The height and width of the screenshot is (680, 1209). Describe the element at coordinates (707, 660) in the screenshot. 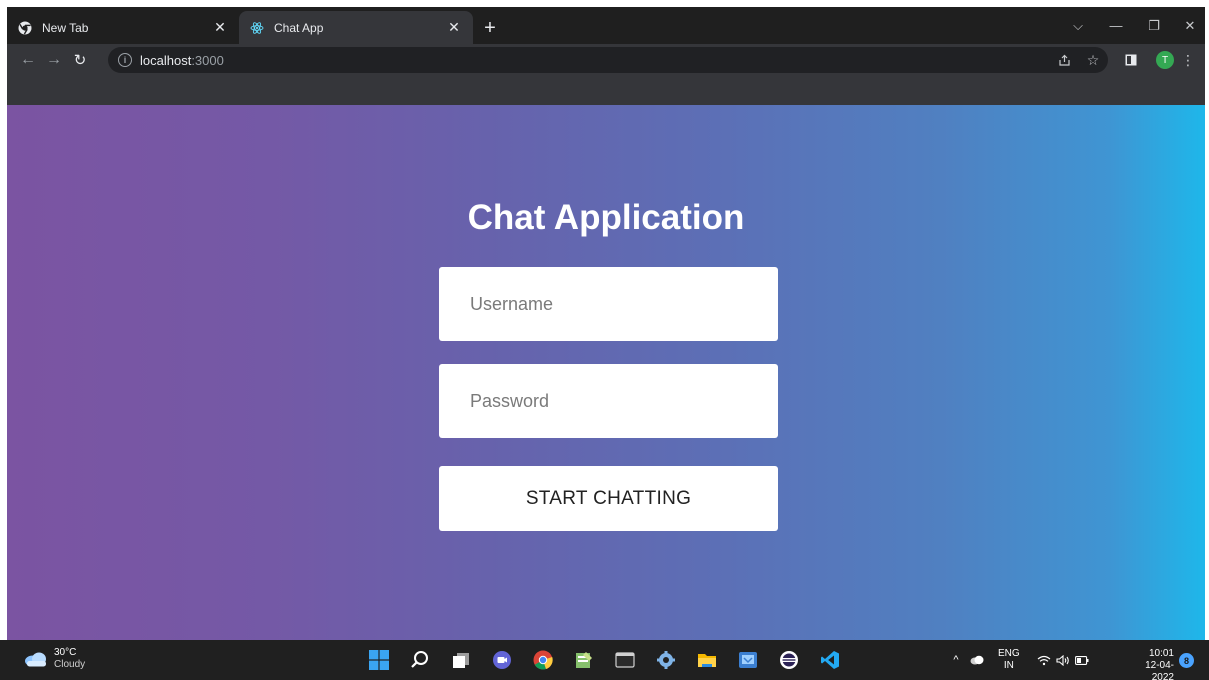

I see `file-explorer-icon` at that location.